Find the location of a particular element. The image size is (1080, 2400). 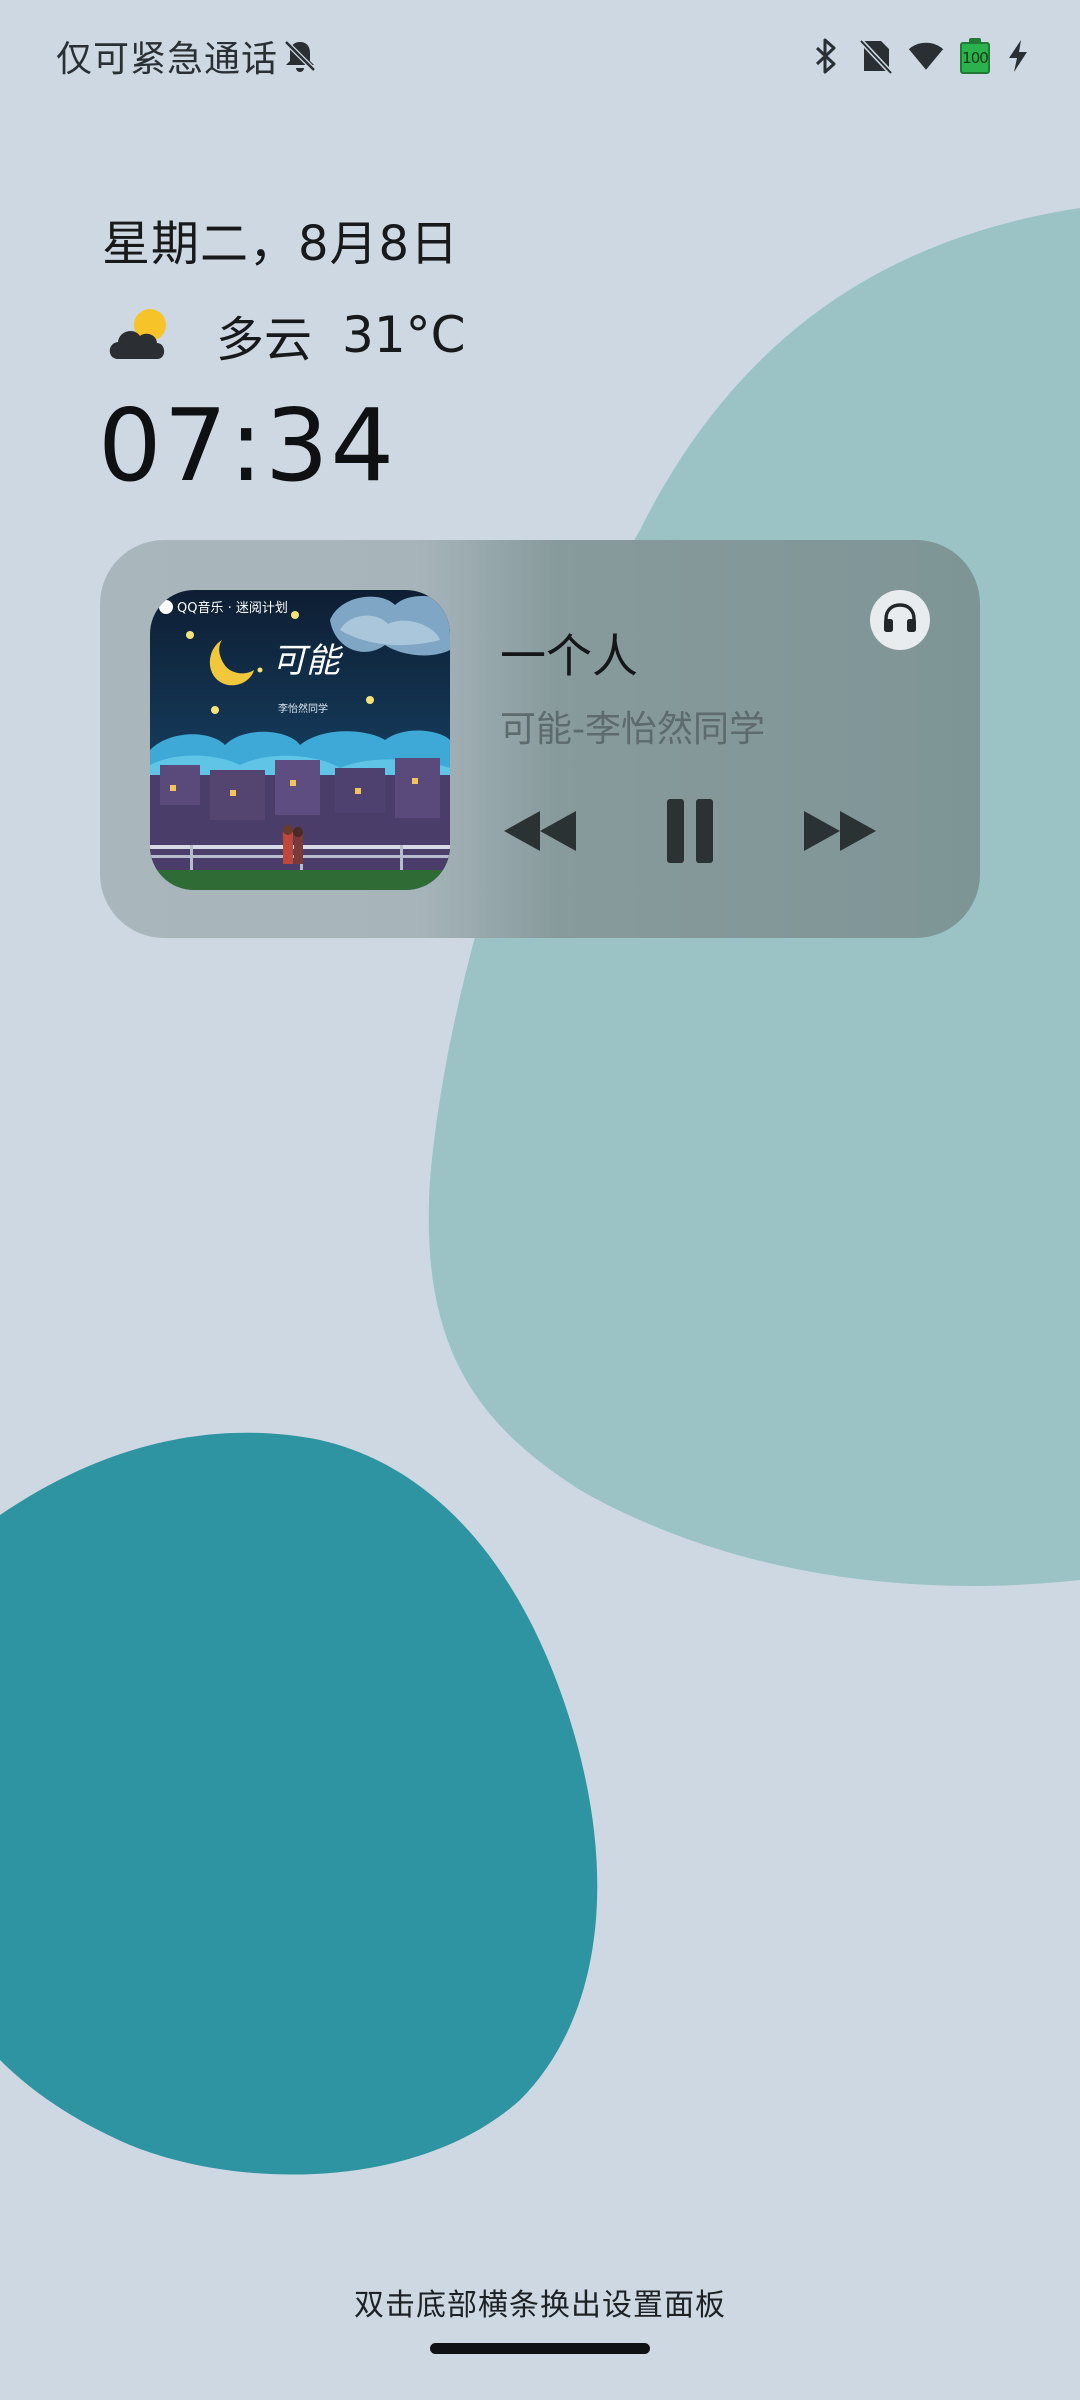

mute-bell-icon is located at coordinates (300, 56).